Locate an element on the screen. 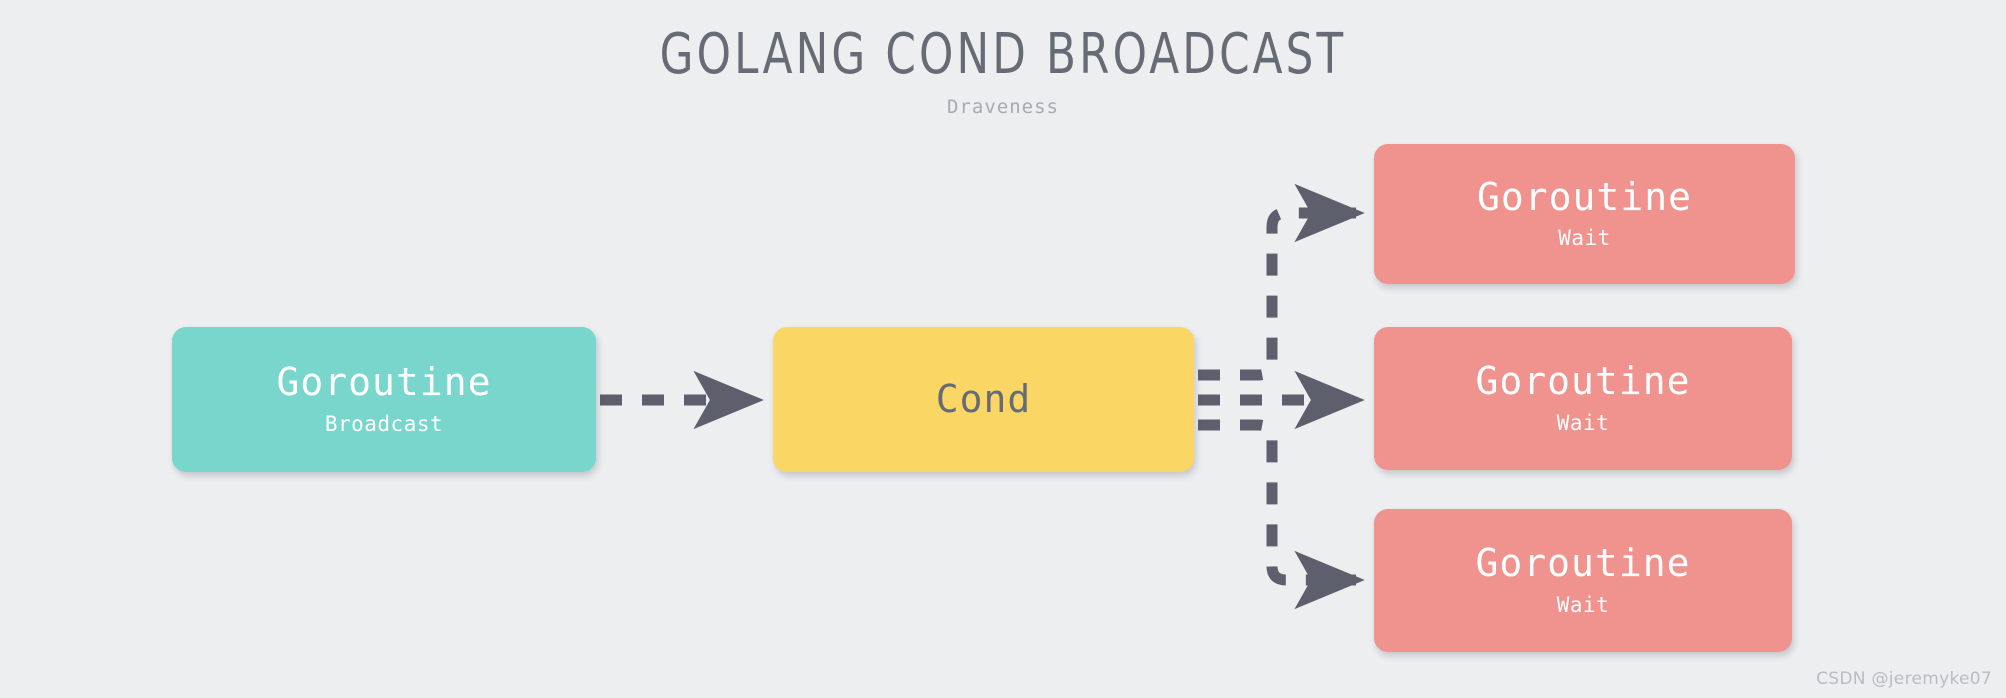 The height and width of the screenshot is (698, 2006). node-goroutine-wait-2: Goroutine Wait is located at coordinates (1583, 398).